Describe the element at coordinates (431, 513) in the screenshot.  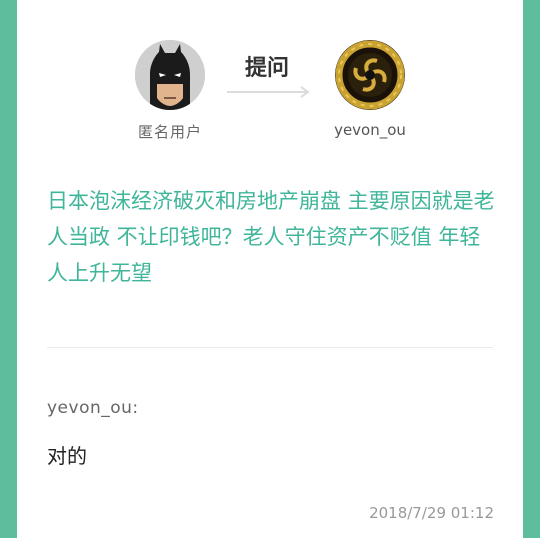
I see `answer-timestamp: 2018/7/29 01:12` at that location.